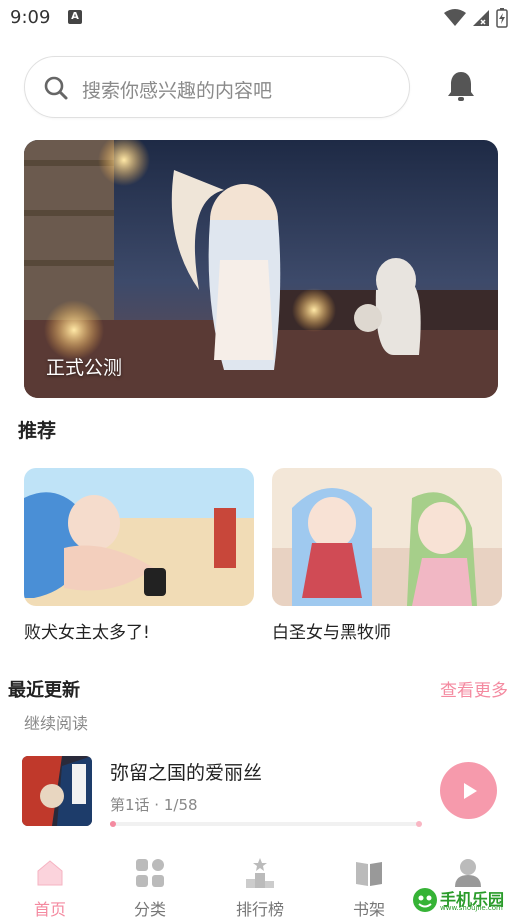  Describe the element at coordinates (87, 633) in the screenshot. I see `recommend-item-title: 败犬女主太多了!` at that location.